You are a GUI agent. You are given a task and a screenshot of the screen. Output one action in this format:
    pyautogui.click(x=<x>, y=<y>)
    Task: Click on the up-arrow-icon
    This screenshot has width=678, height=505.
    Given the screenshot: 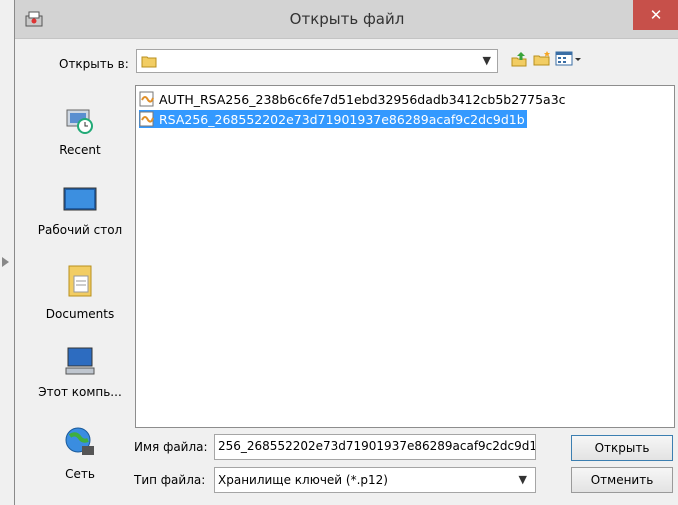 What is the action you would take?
    pyautogui.click(x=519, y=59)
    